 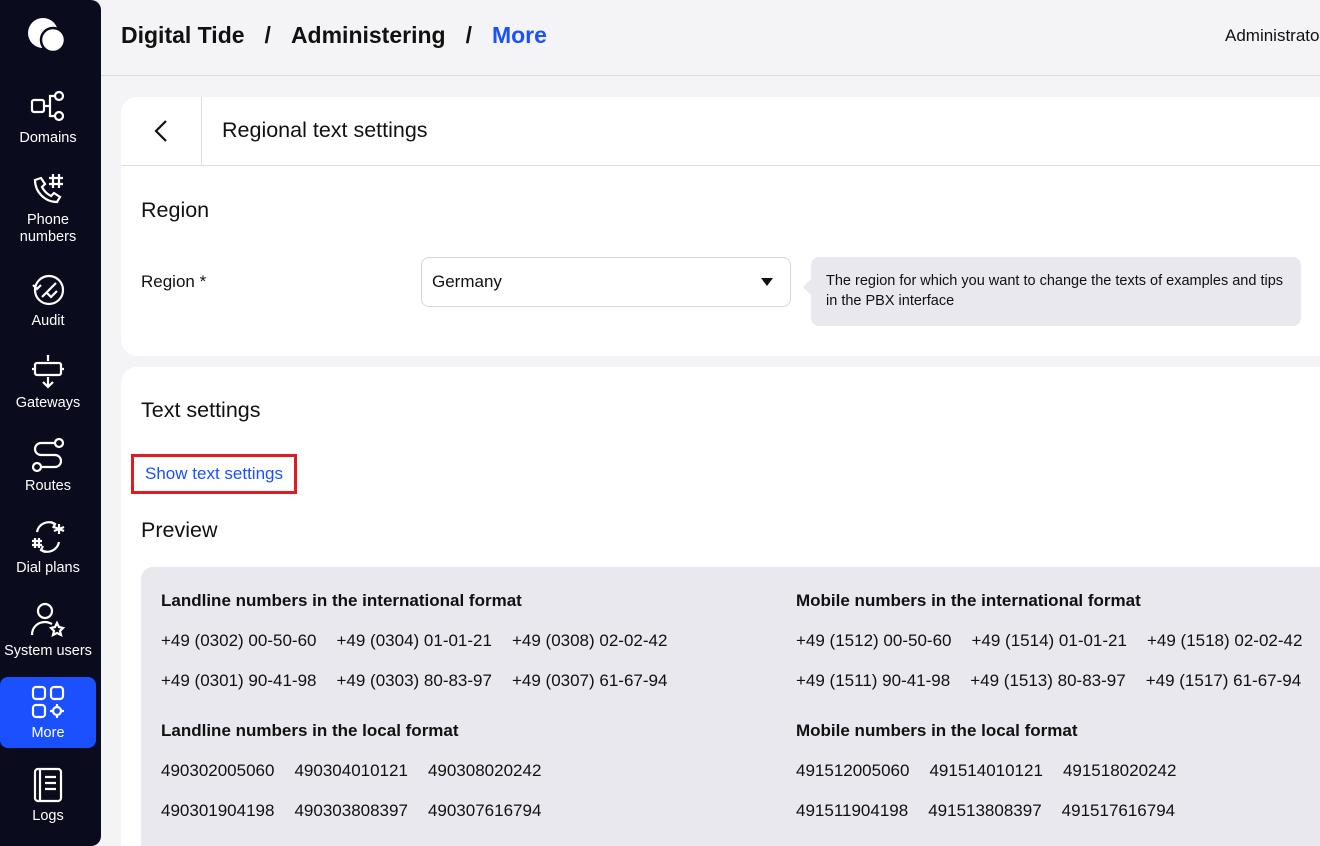 What do you see at coordinates (325, 130) in the screenshot?
I see `page-title: Regional text settings` at bounding box center [325, 130].